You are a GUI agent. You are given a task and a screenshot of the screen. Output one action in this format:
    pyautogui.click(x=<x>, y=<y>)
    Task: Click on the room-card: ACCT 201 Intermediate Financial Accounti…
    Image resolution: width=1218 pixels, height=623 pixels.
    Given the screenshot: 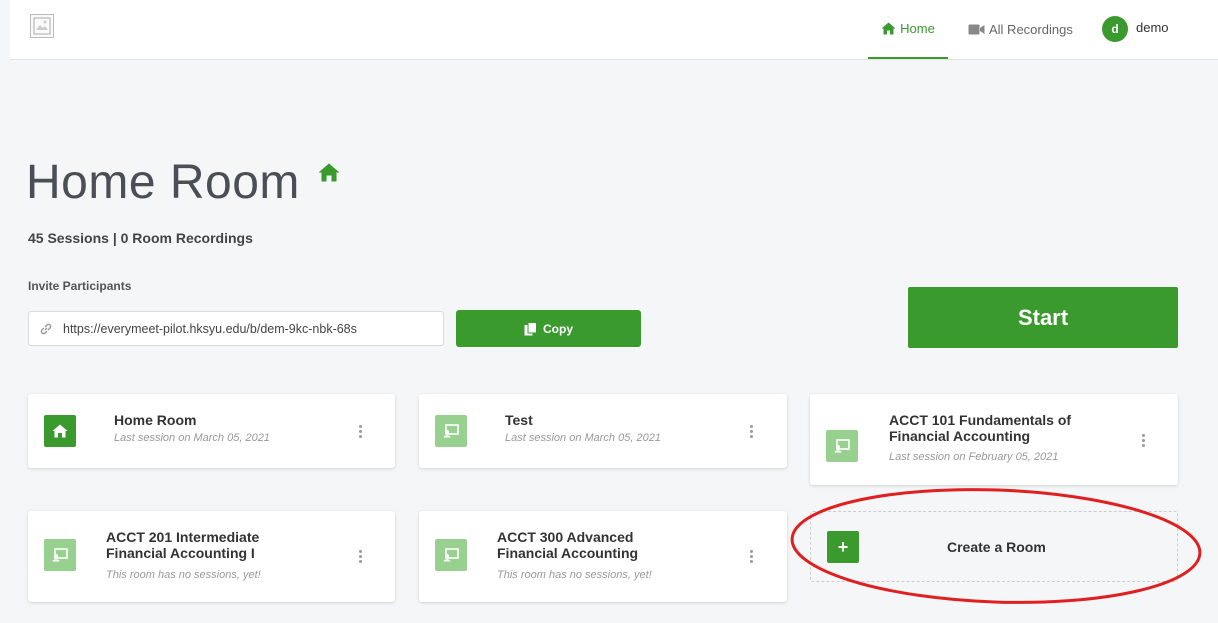 What is the action you would take?
    pyautogui.click(x=211, y=556)
    